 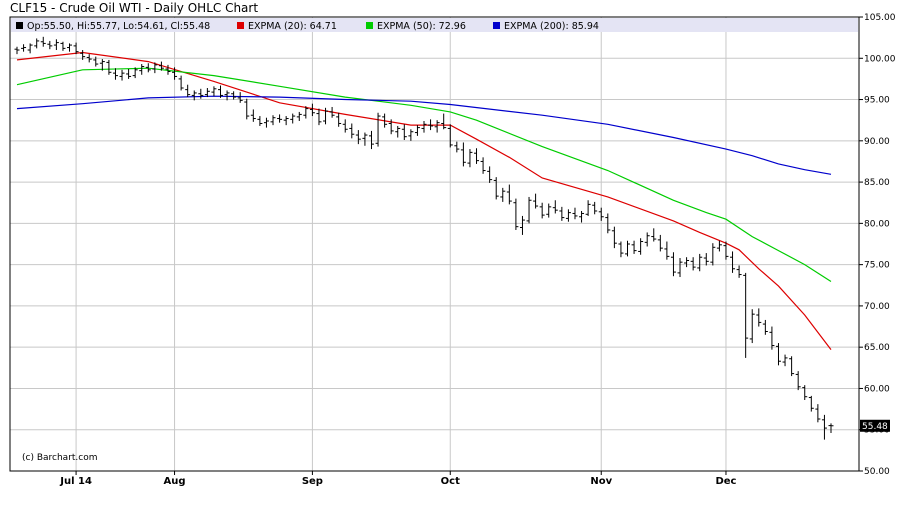 What do you see at coordinates (877, 101) in the screenshot?
I see `y-tick-label: 95.00` at bounding box center [877, 101].